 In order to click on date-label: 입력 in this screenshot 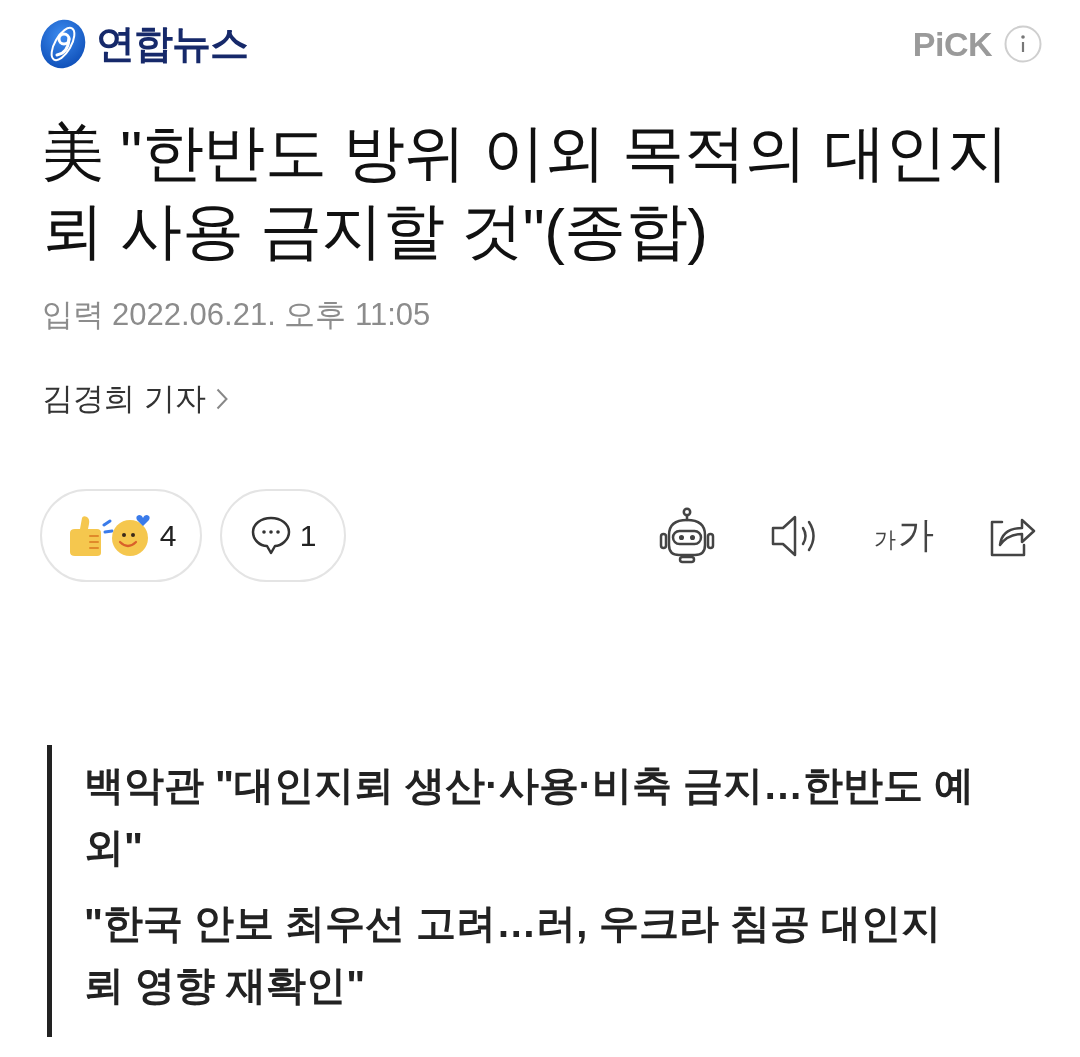, I will do `click(73, 315)`.